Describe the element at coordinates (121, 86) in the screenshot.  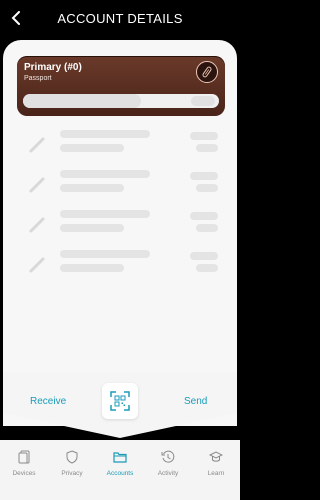
I see `account-card: Primary (#0) Passport` at that location.